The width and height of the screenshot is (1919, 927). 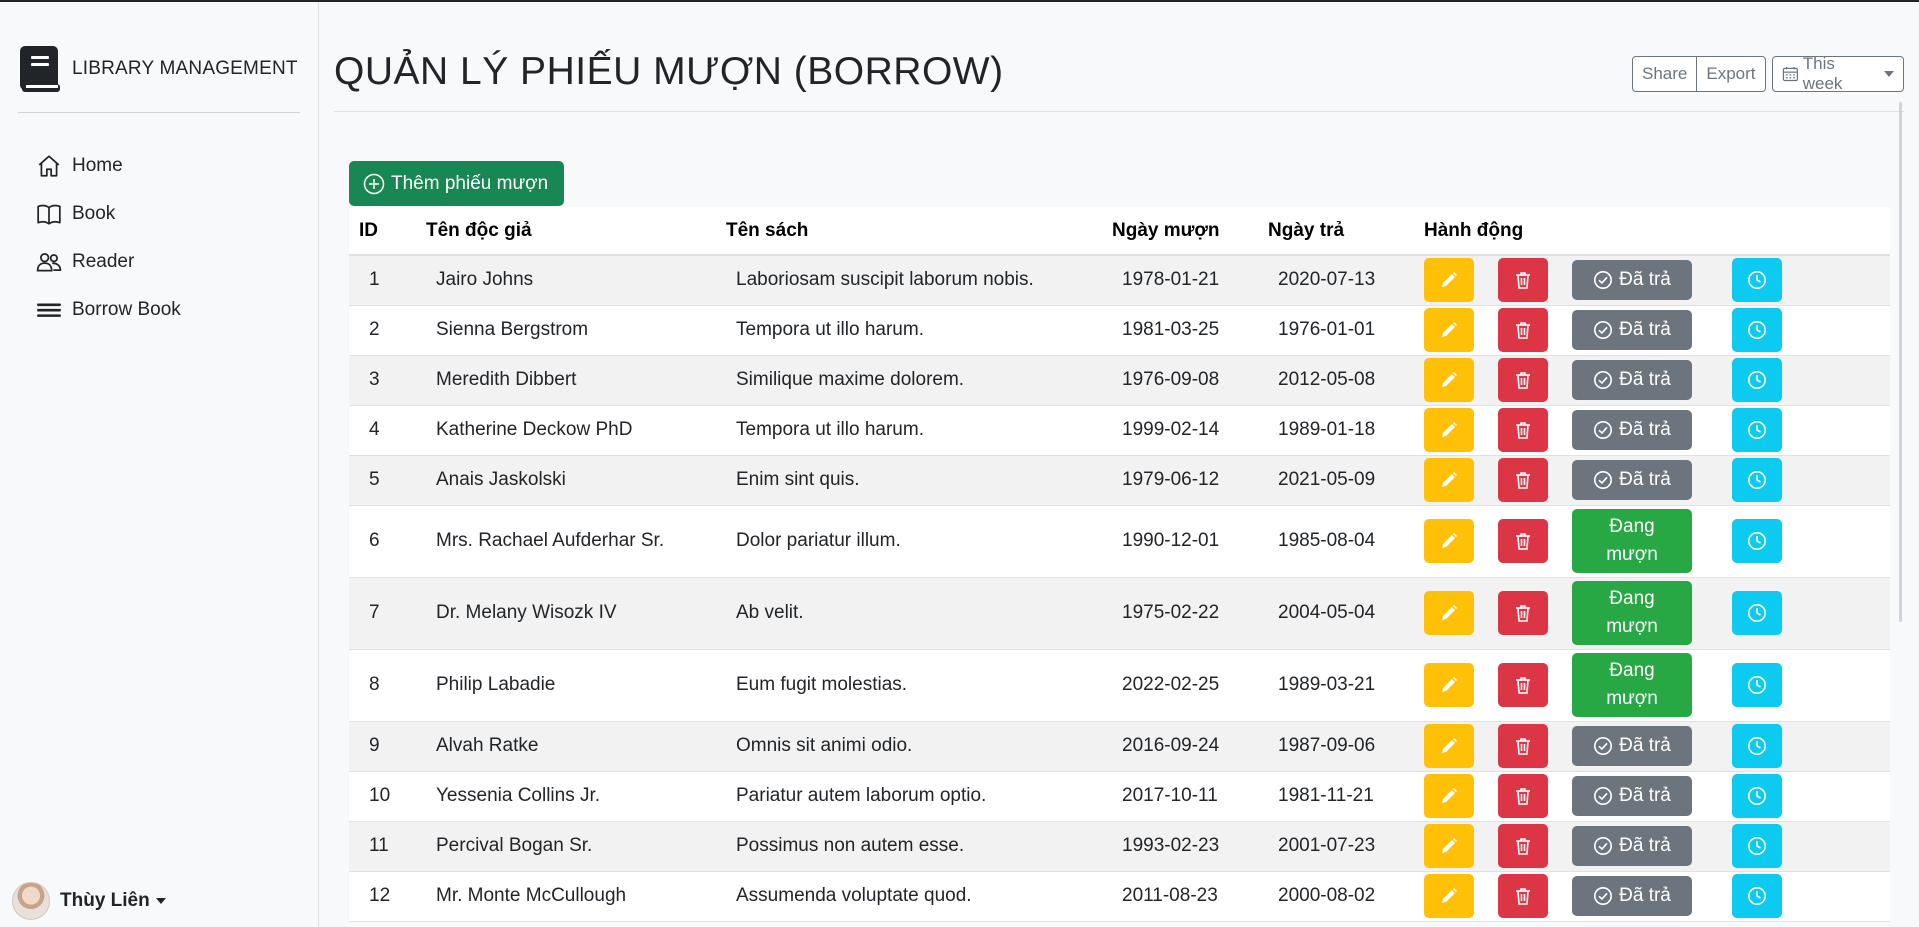 What do you see at coordinates (566, 231) in the screenshot?
I see `column-header-reader: Tên độc giả` at bounding box center [566, 231].